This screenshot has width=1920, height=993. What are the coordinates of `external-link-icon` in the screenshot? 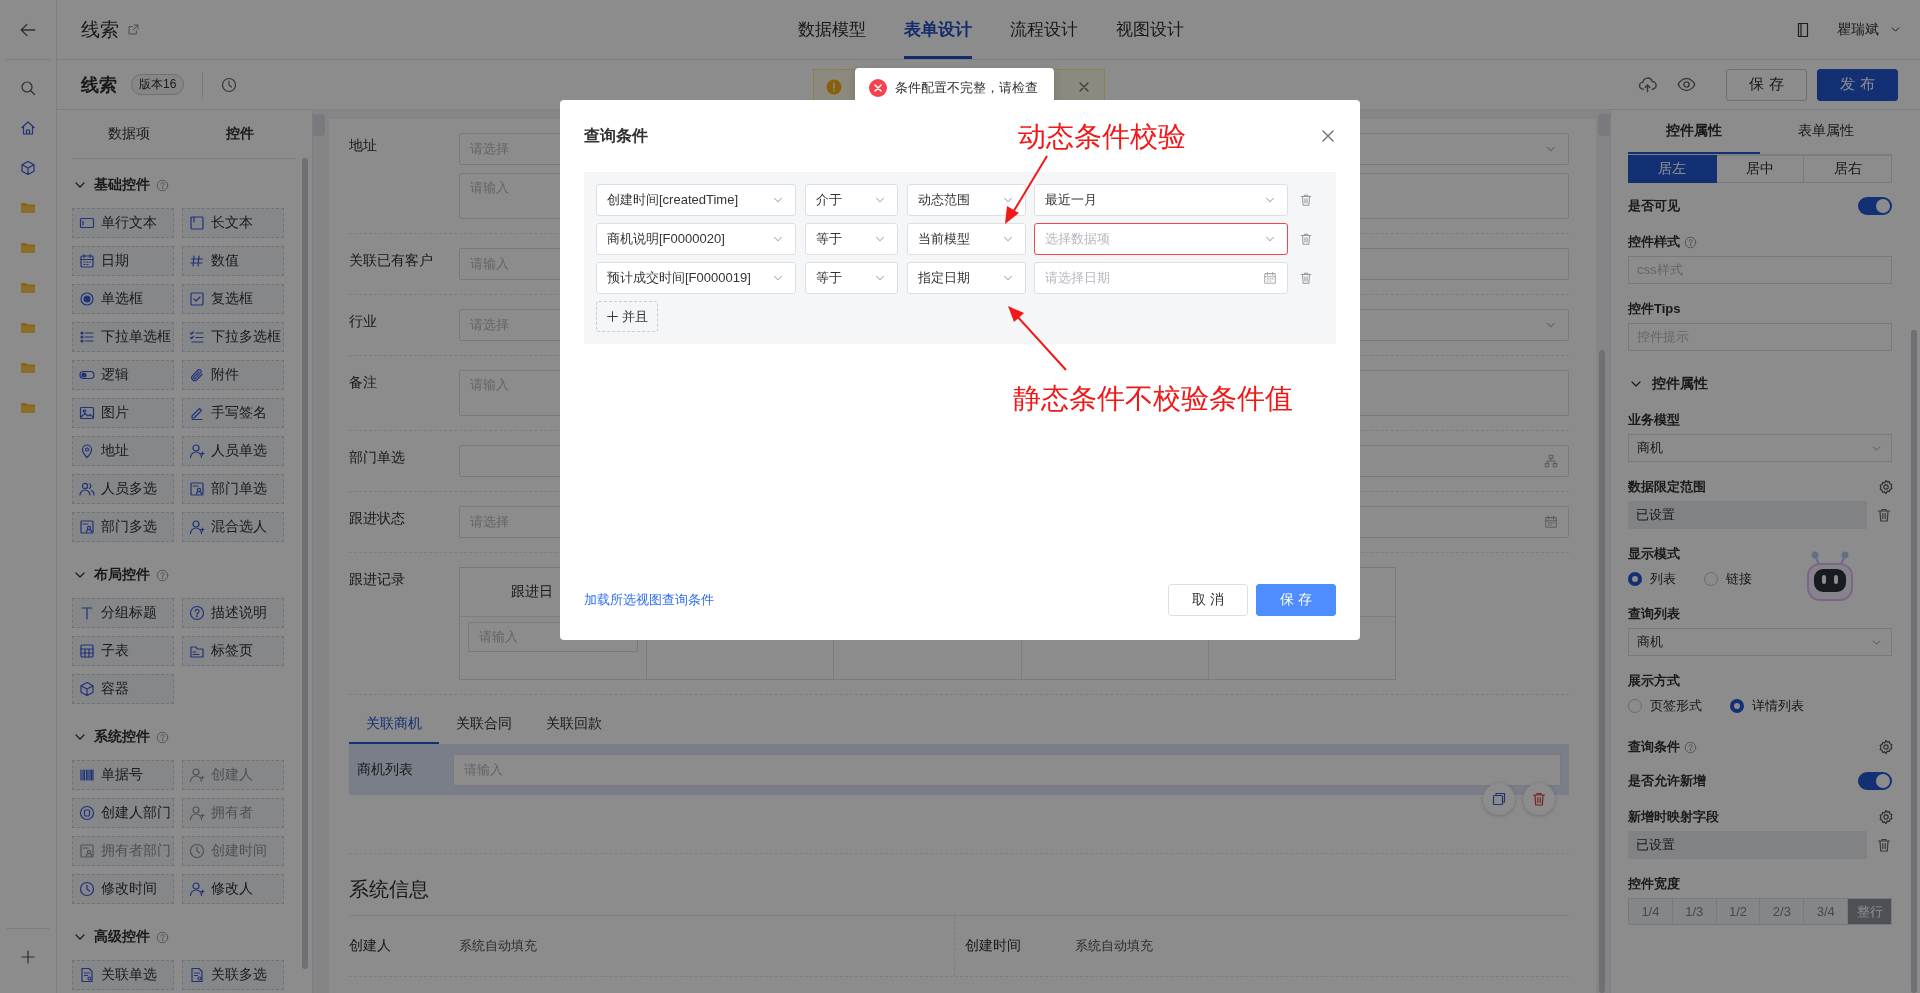 It's located at (133, 29).